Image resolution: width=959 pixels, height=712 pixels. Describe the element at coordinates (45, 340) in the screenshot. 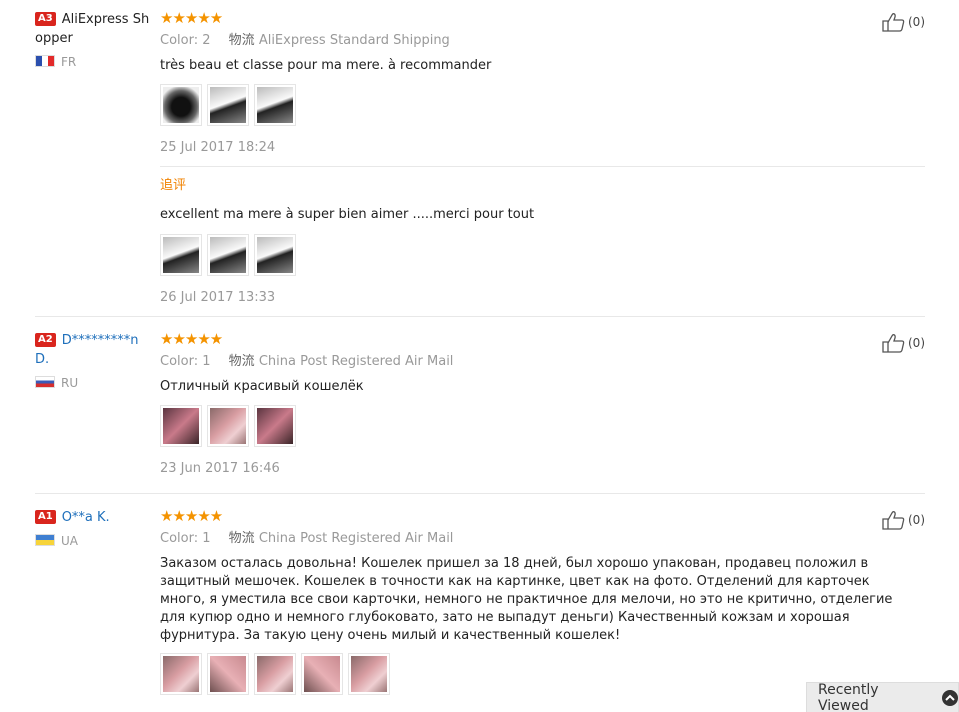

I see `level-badge: A2` at that location.